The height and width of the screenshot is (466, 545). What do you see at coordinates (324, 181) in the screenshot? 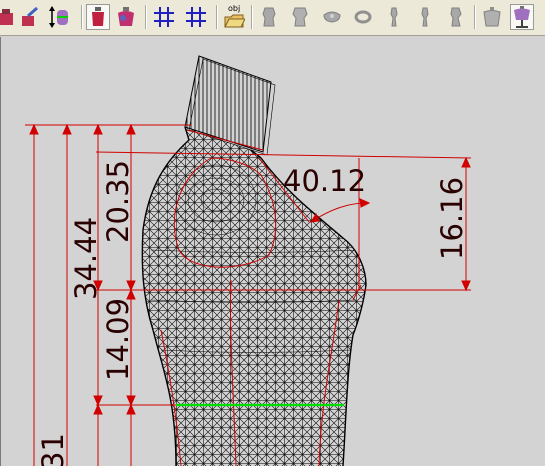
I see `angle-label: 40.12` at bounding box center [324, 181].